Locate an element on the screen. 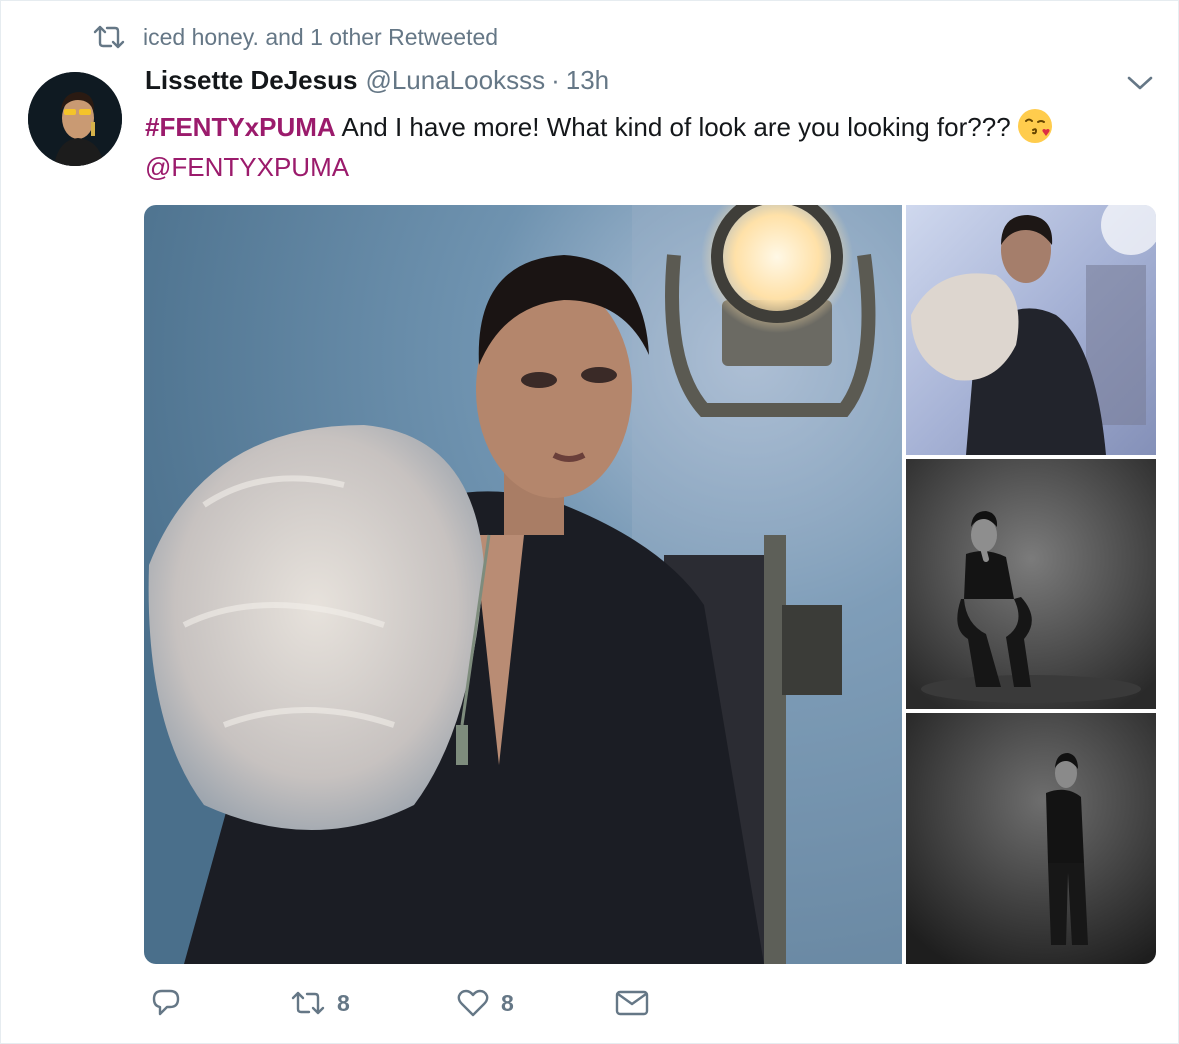  user-handle: @LunaLooksss is located at coordinates (455, 80).